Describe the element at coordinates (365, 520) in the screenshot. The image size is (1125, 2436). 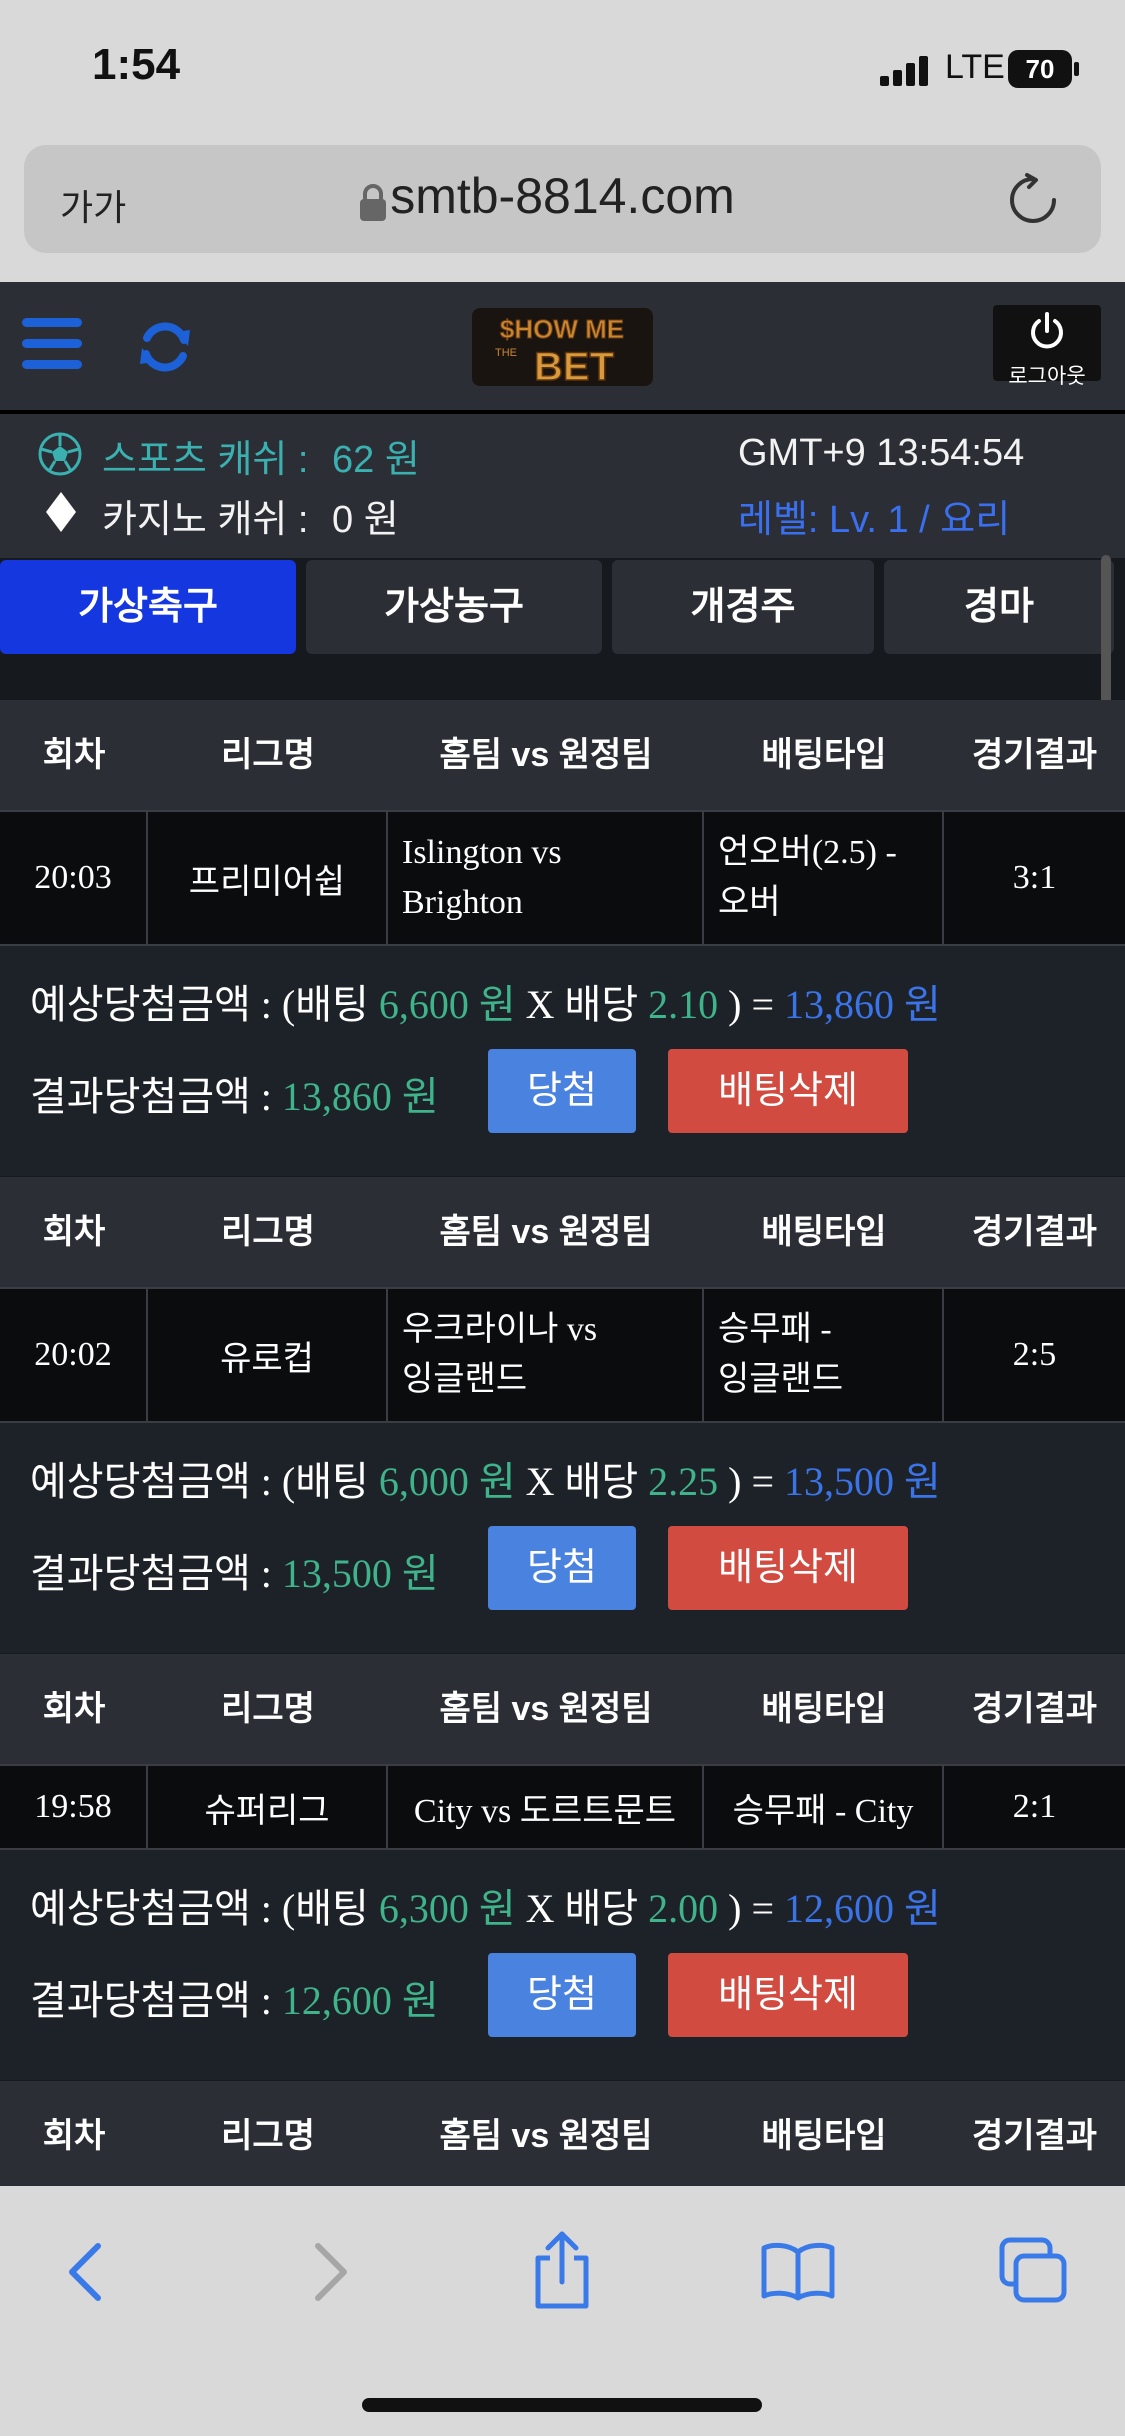
I see `casino-cash-value: 0 원` at that location.